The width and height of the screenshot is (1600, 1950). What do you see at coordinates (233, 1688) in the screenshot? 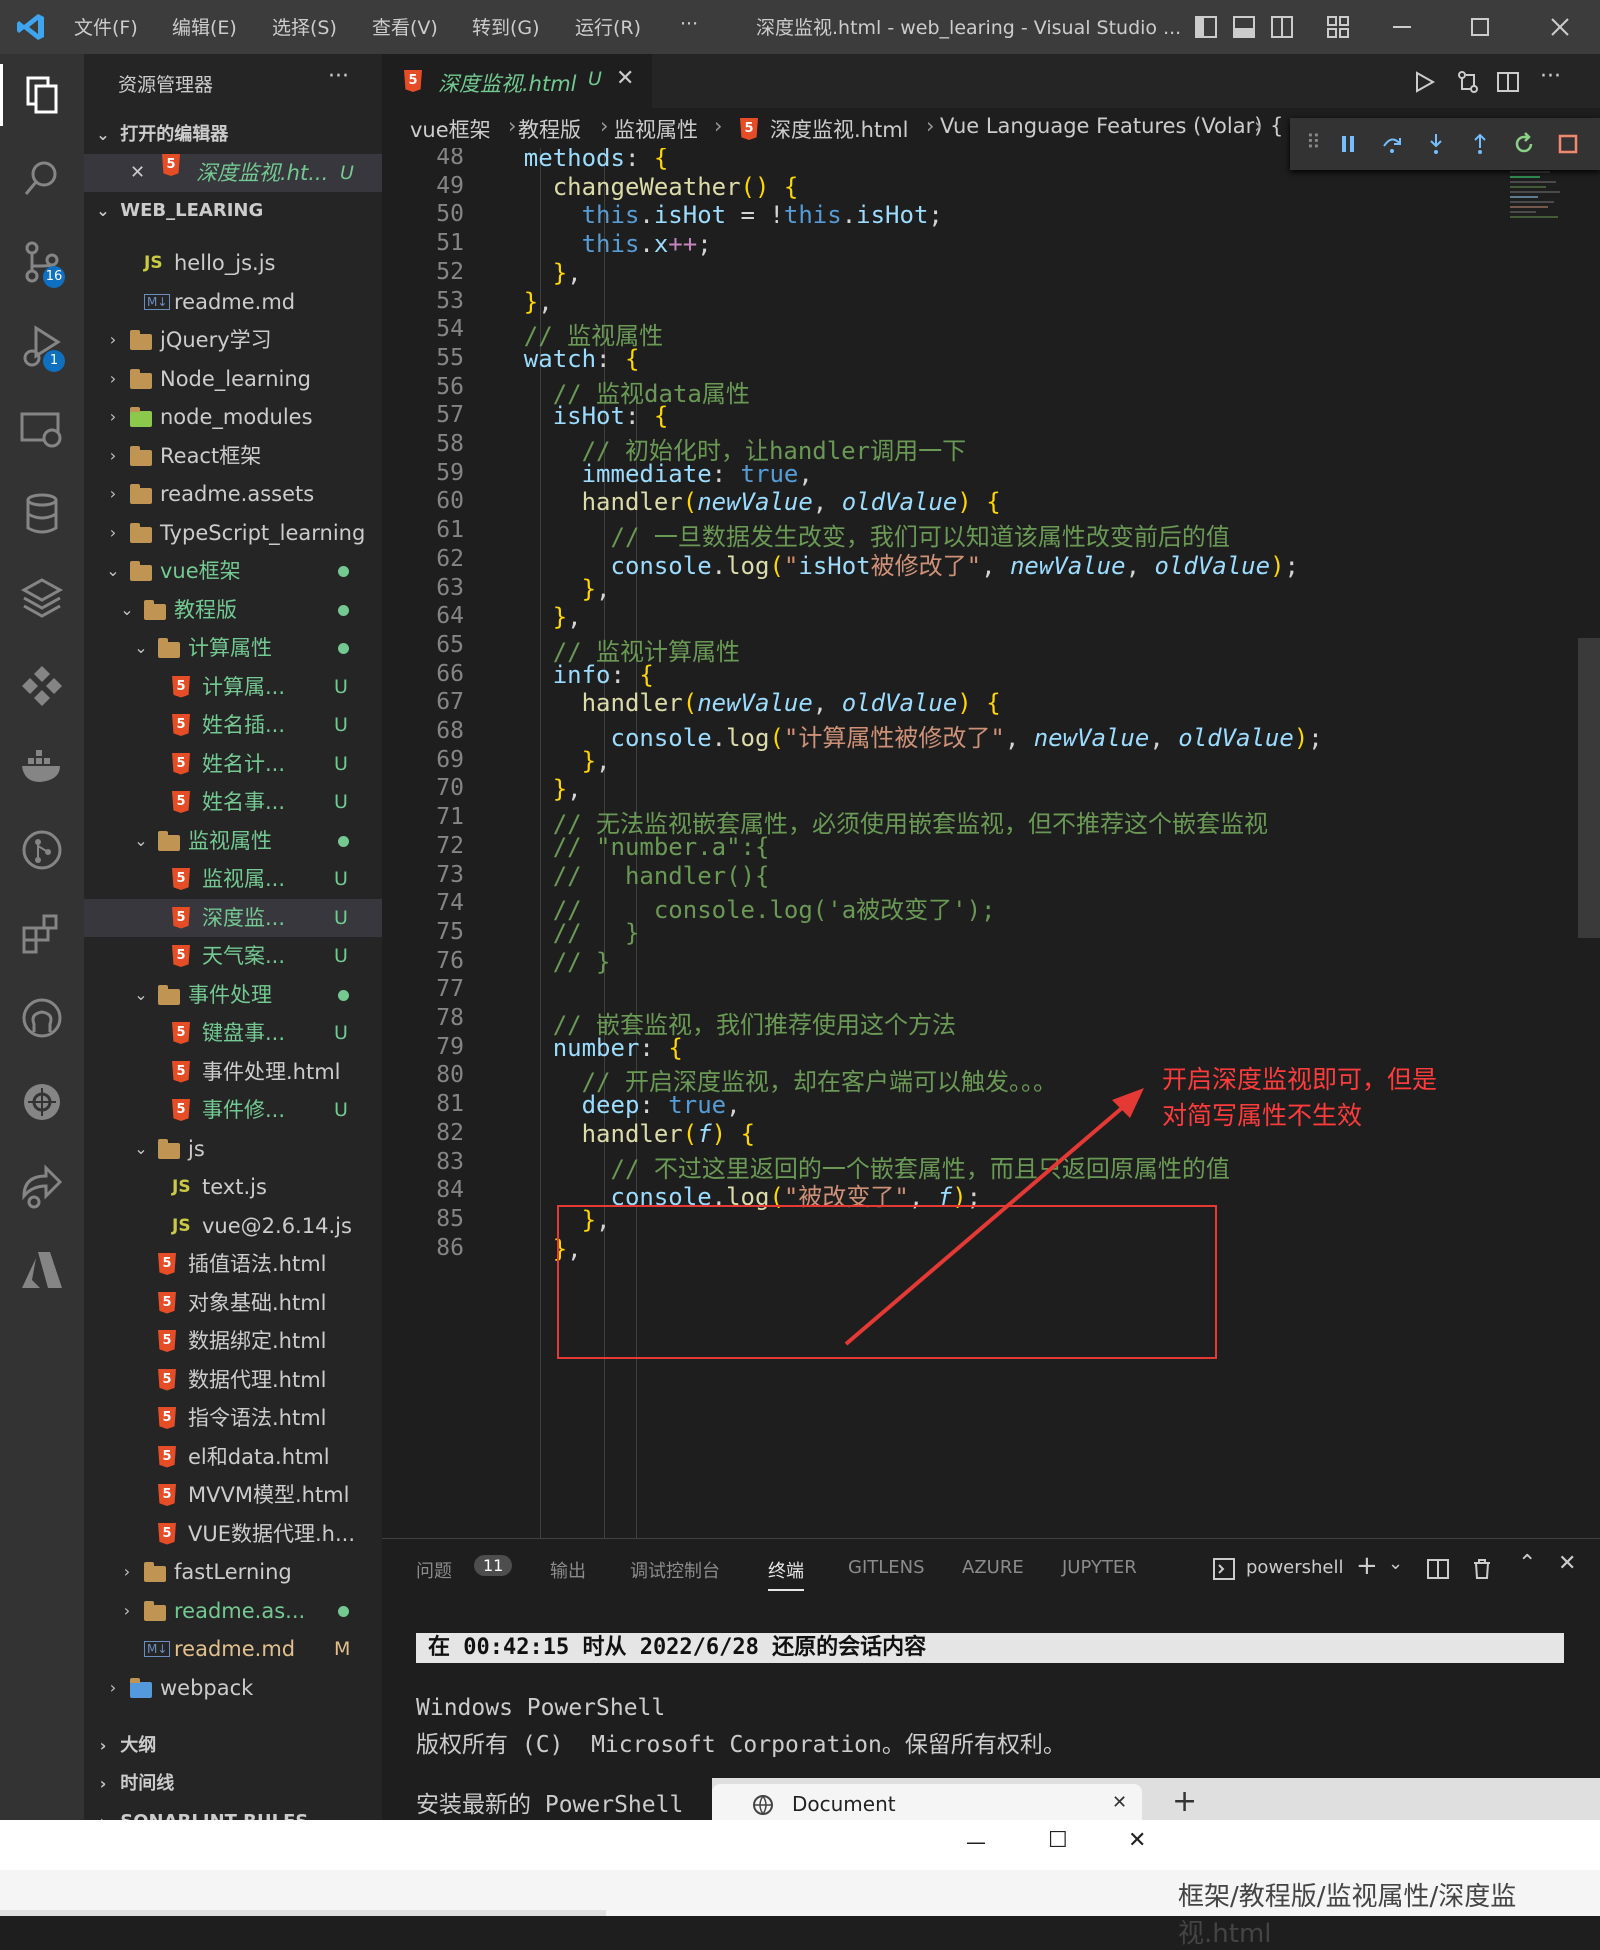
I see `folder-item: › webpack` at bounding box center [233, 1688].